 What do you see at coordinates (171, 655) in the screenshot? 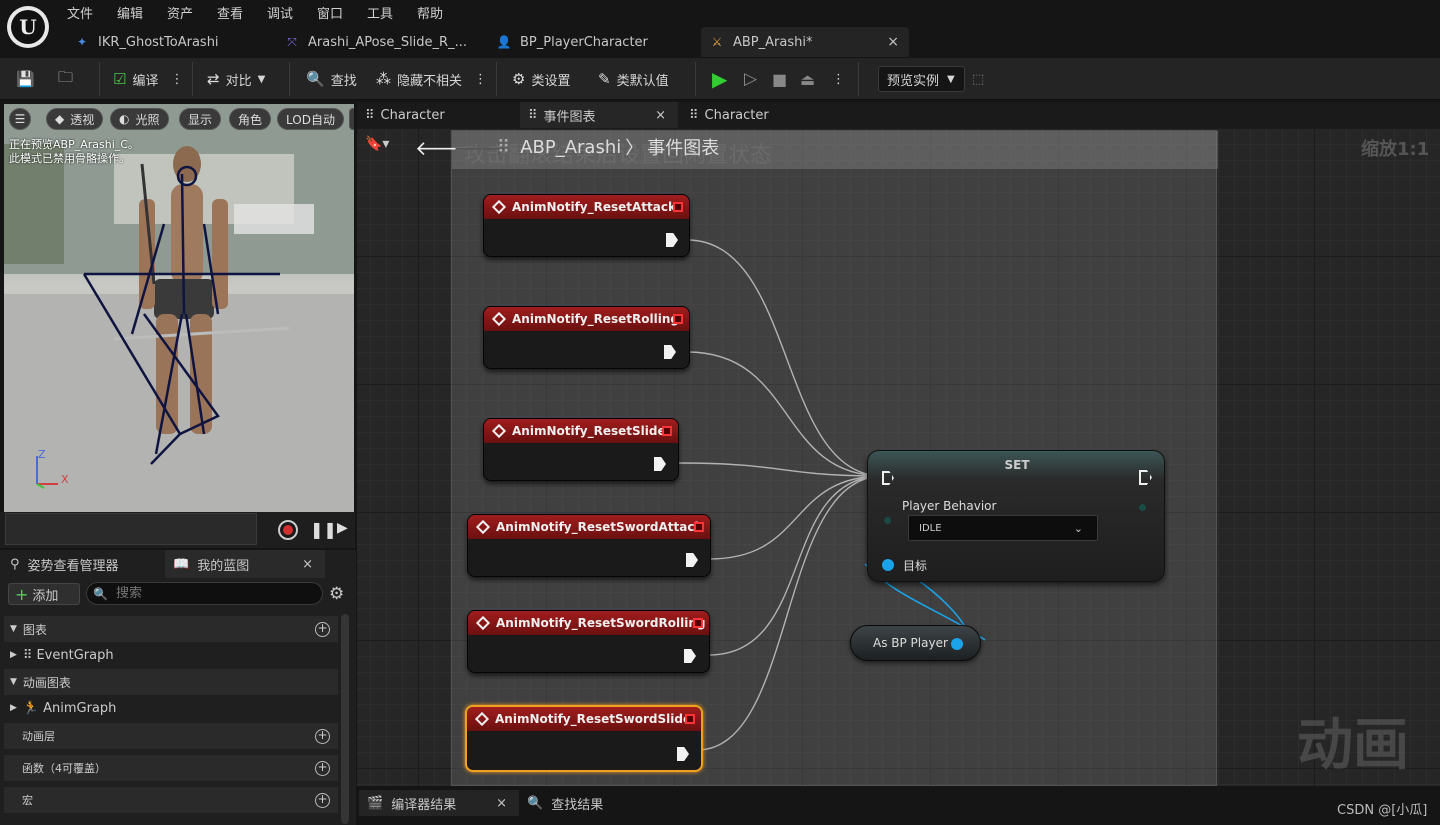
I see `list-item-event-graph: ▶ ⠿ EventGraph` at bounding box center [171, 655].